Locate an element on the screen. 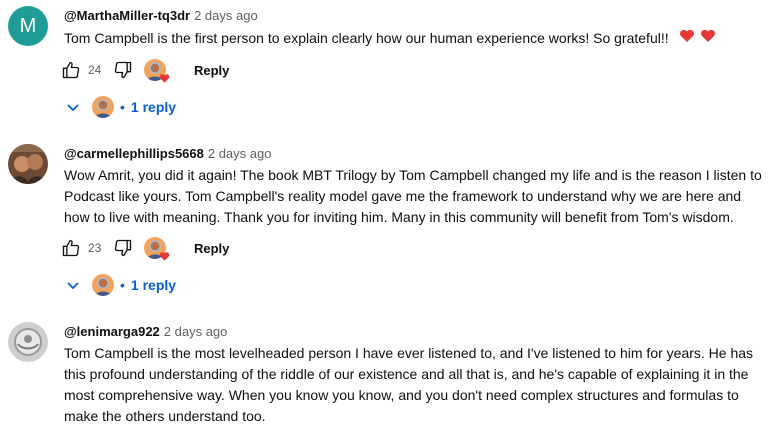 The width and height of the screenshot is (773, 429). comment-header: @carmellephillips5668 2 days ago is located at coordinates (167, 153).